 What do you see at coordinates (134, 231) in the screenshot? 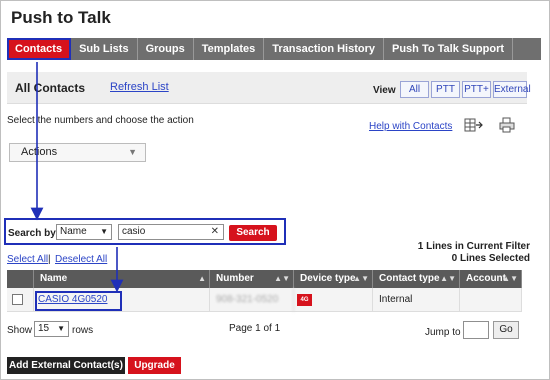
I see `search-input-value: casio` at bounding box center [134, 231].